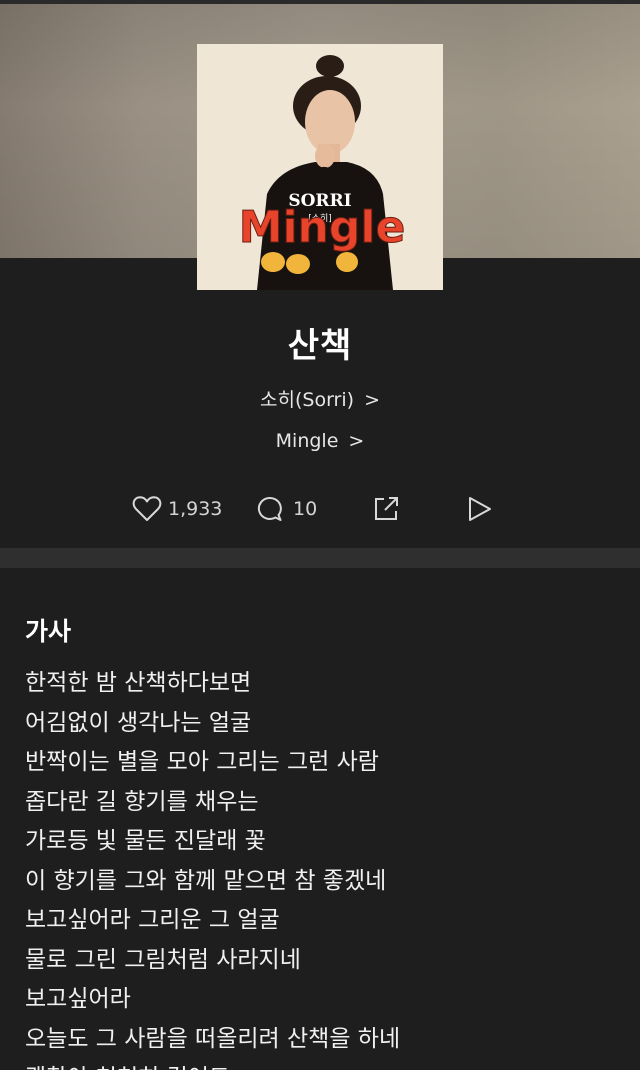 This screenshot has width=640, height=1070. Describe the element at coordinates (286, 509) in the screenshot. I see `comment-button: 10` at that location.